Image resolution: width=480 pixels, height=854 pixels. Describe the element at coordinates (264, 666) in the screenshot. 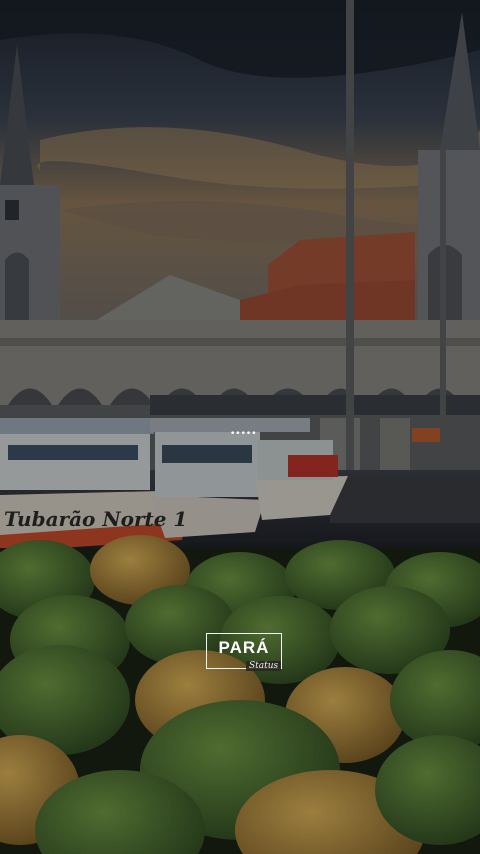

I see `logo-subtitle: Status` at that location.